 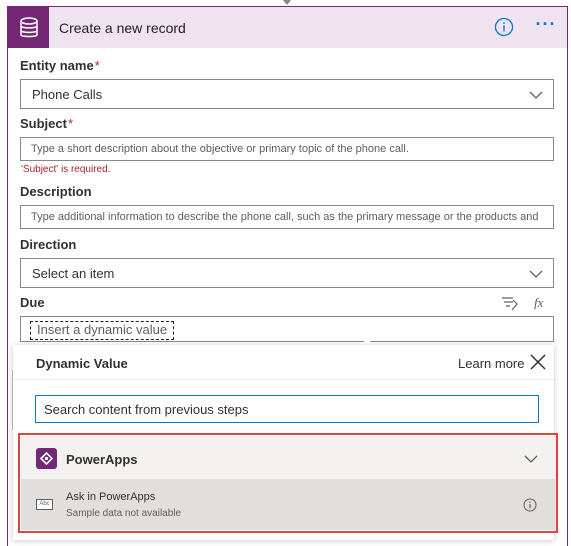 What do you see at coordinates (538, 362) in the screenshot?
I see `close-icon` at bounding box center [538, 362].